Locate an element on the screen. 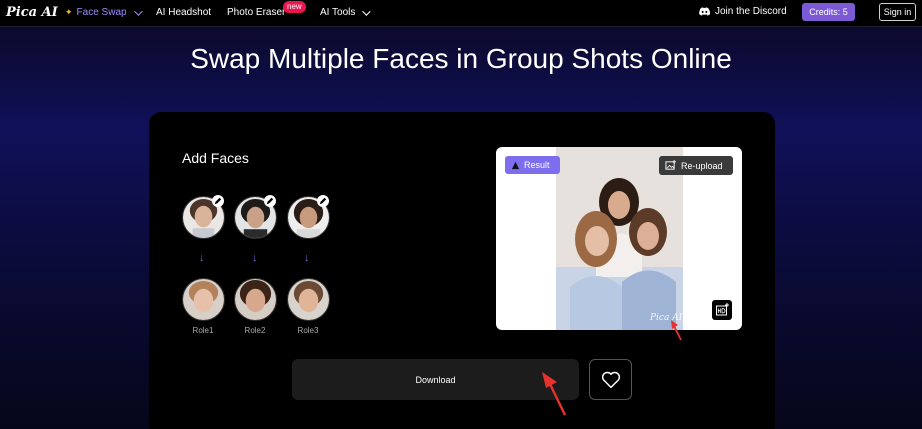 This screenshot has height=429, width=922. annotation-arrow-large is located at coordinates (554, 394).